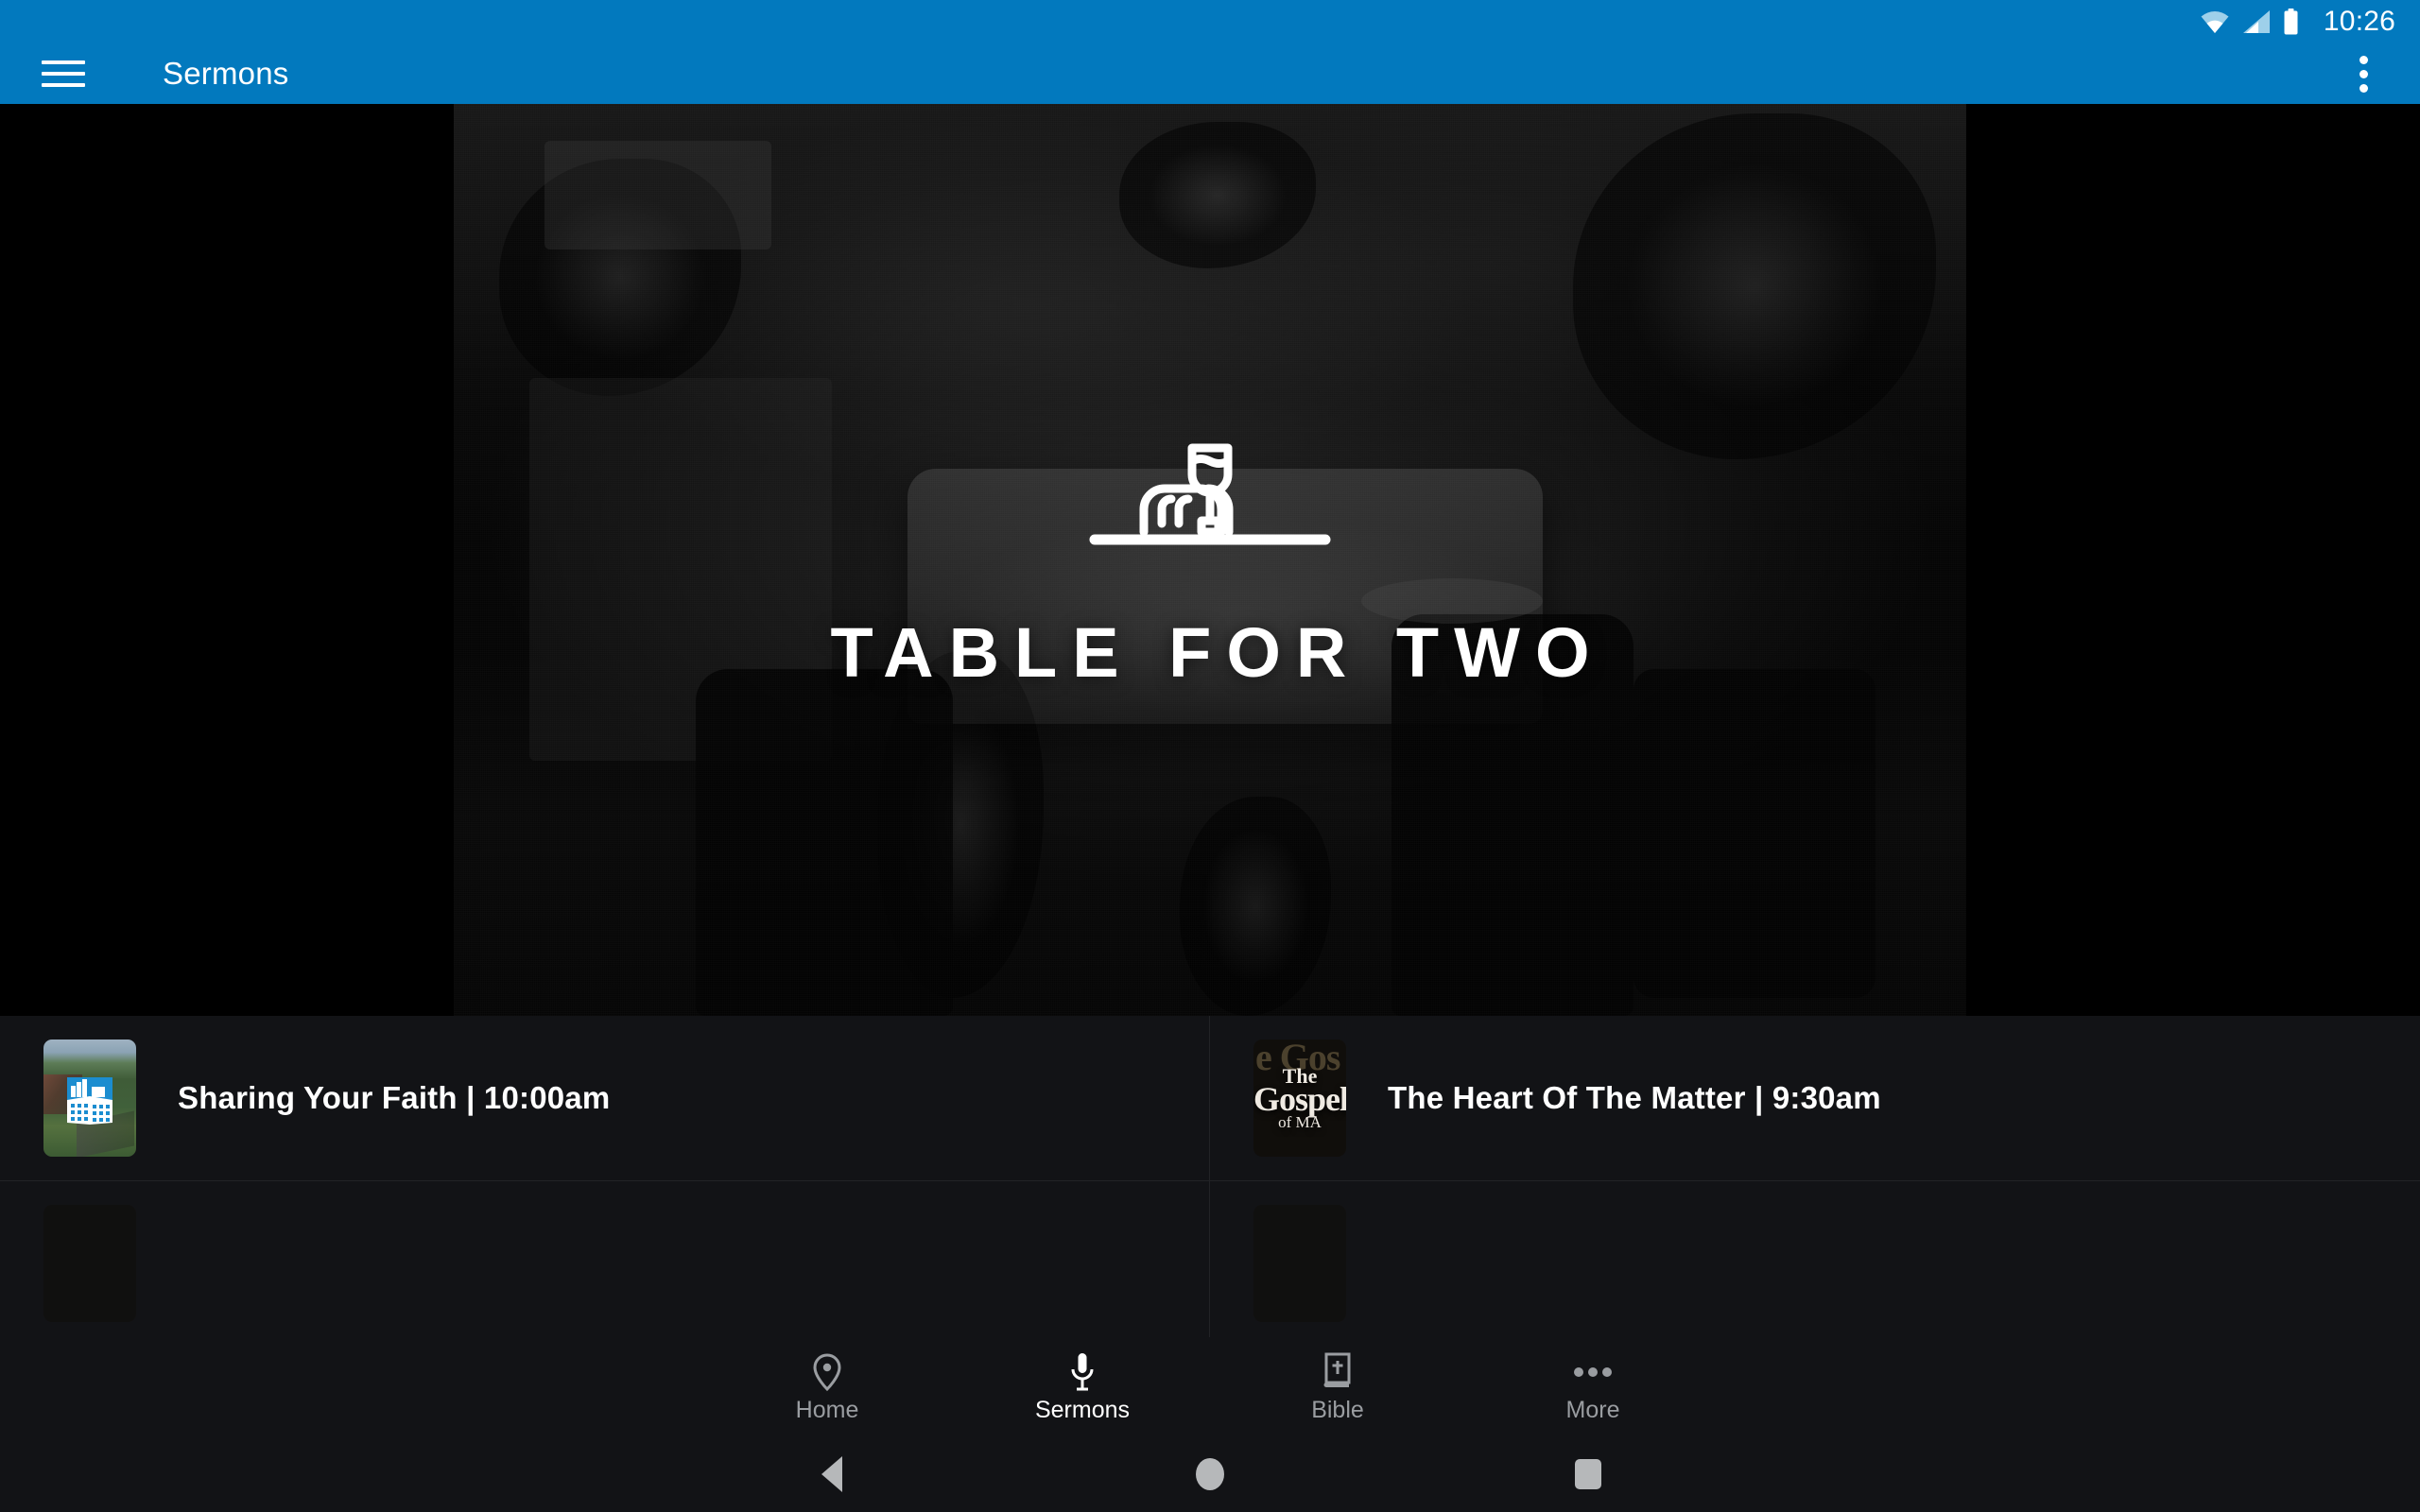 The width and height of the screenshot is (2420, 1512). What do you see at coordinates (827, 1409) in the screenshot?
I see `nav-item-label: Home` at bounding box center [827, 1409].